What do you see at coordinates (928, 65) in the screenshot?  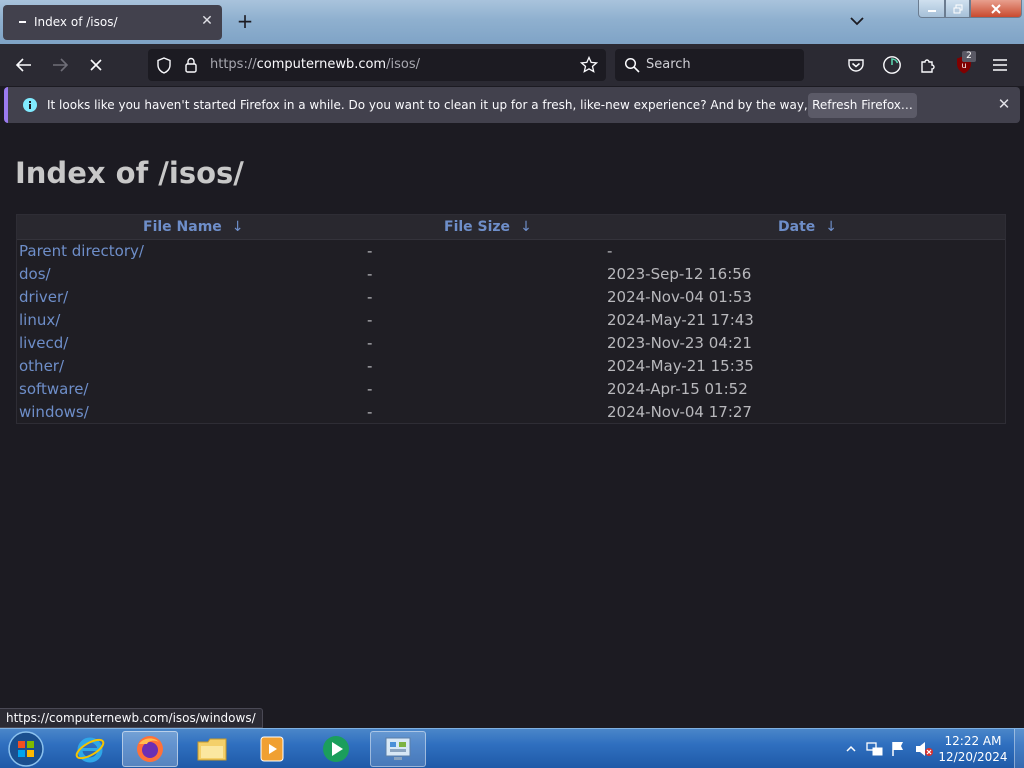 I see `extensions-button` at bounding box center [928, 65].